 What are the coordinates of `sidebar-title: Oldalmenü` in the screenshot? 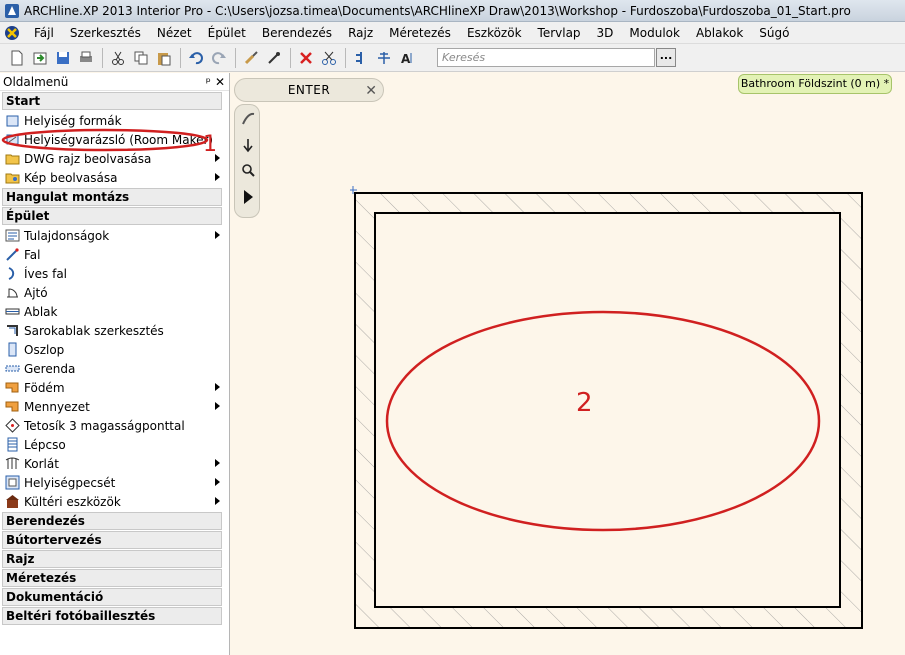 It's located at (36, 81).